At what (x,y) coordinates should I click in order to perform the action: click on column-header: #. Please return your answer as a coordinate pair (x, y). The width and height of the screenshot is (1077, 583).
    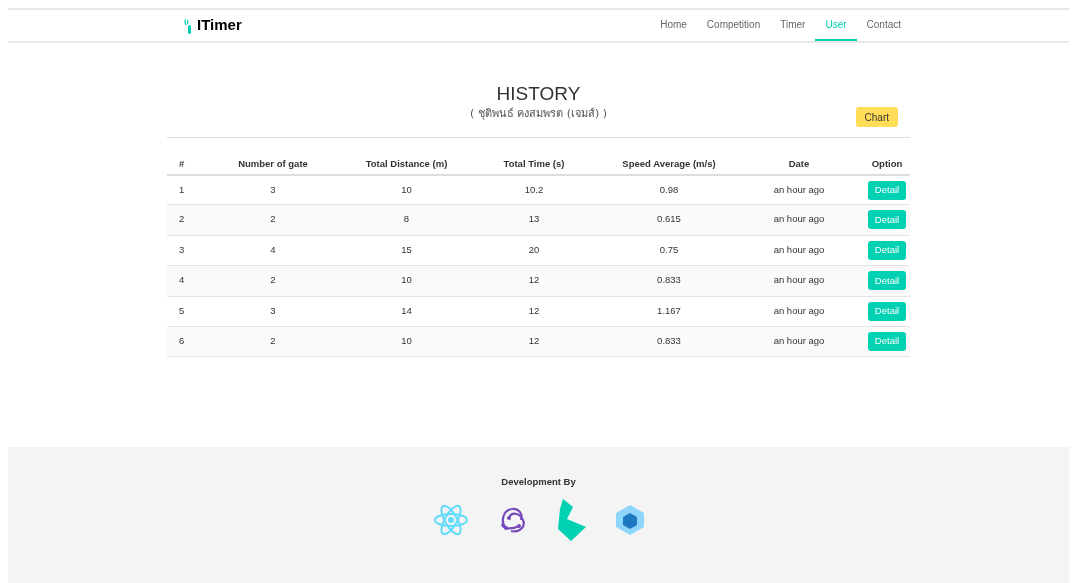
    Looking at the image, I should click on (182, 164).